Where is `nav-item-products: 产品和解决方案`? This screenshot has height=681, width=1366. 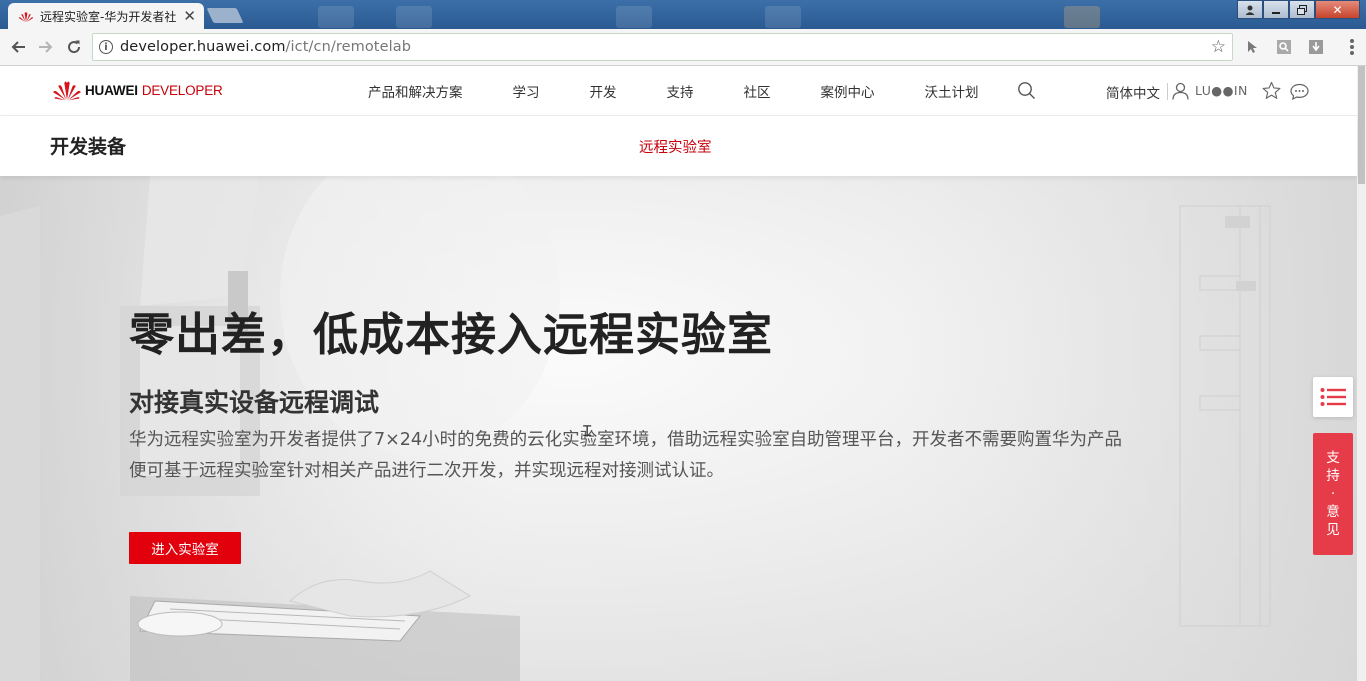 nav-item-products: 产品和解决方案 is located at coordinates (415, 91).